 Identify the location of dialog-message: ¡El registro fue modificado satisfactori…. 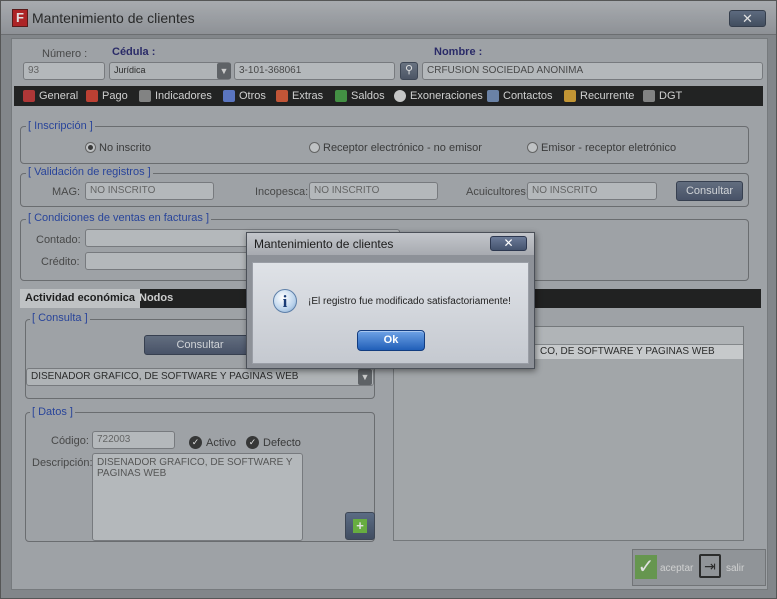
(409, 301).